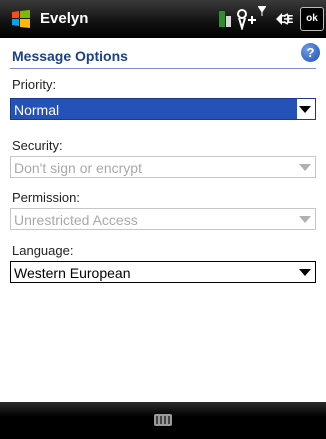 The image size is (326, 439). What do you see at coordinates (163, 272) in the screenshot?
I see `language-dropdown: Western European` at bounding box center [163, 272].